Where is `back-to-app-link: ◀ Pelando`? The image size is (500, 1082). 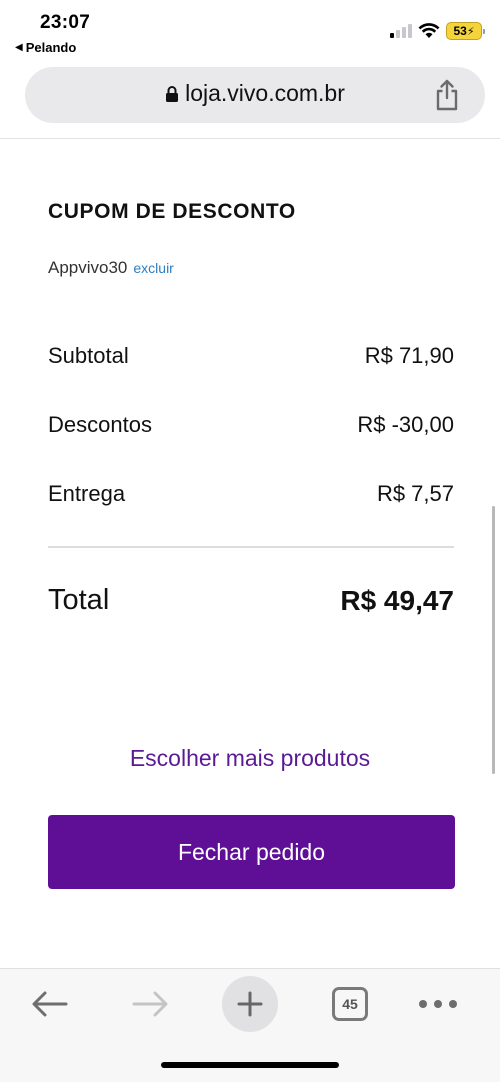 back-to-app-link: ◀ Pelando is located at coordinates (45, 47).